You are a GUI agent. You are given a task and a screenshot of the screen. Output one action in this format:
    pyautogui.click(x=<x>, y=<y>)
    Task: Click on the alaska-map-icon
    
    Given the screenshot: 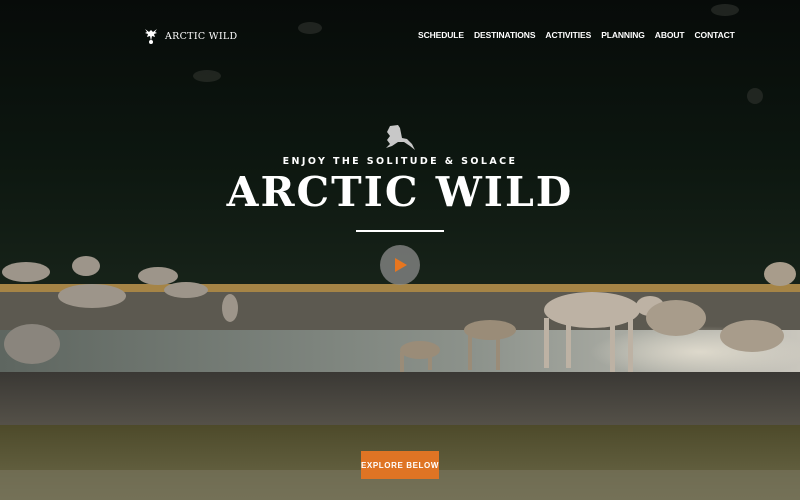 What is the action you would take?
    pyautogui.click(x=400, y=137)
    